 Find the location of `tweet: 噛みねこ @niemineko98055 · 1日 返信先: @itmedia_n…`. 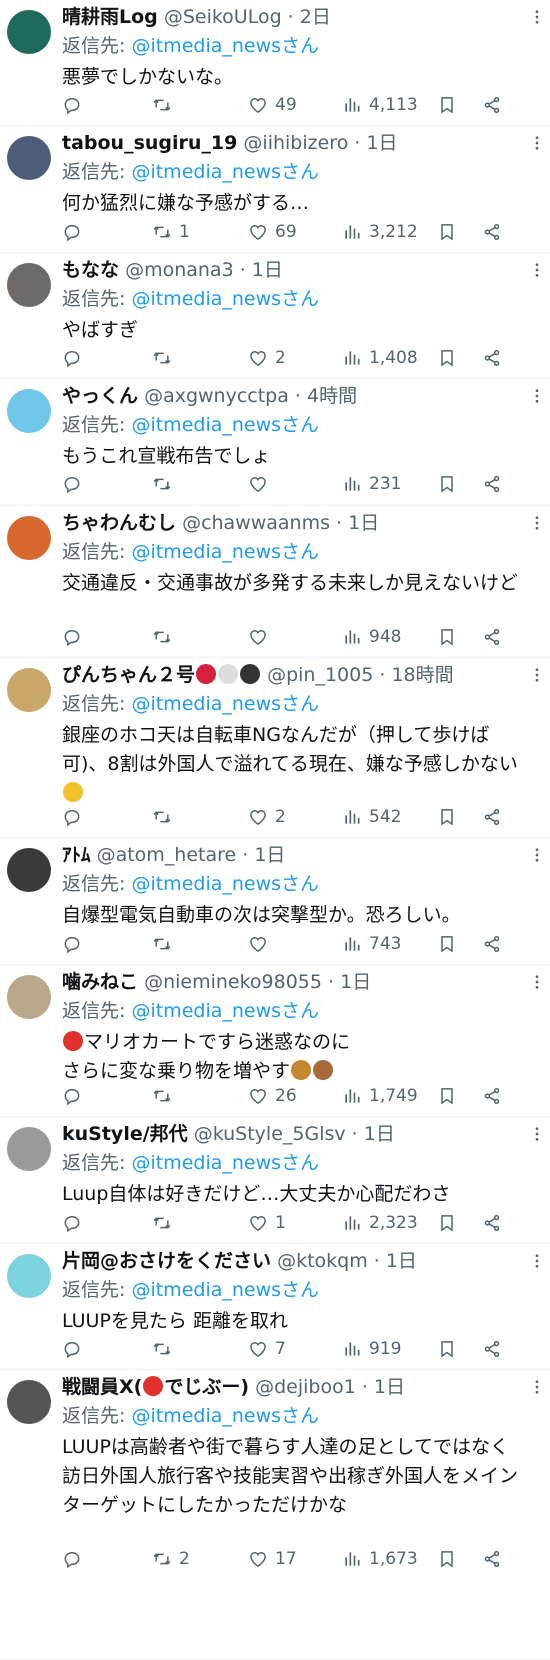

tweet: 噛みねこ @niemineko98055 · 1日 返信先: @itmedia_n… is located at coordinates (275, 1041).